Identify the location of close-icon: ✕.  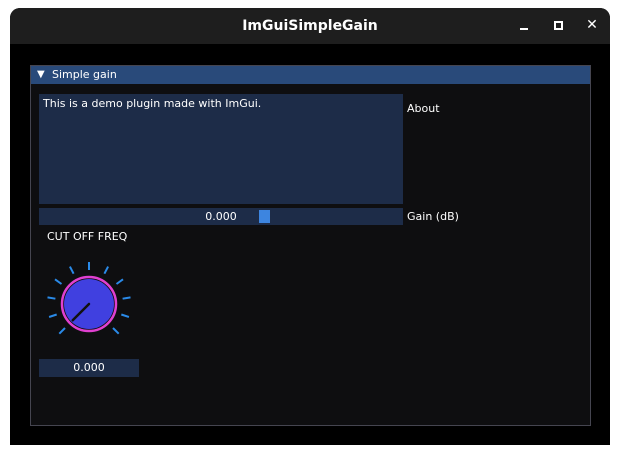
(592, 25).